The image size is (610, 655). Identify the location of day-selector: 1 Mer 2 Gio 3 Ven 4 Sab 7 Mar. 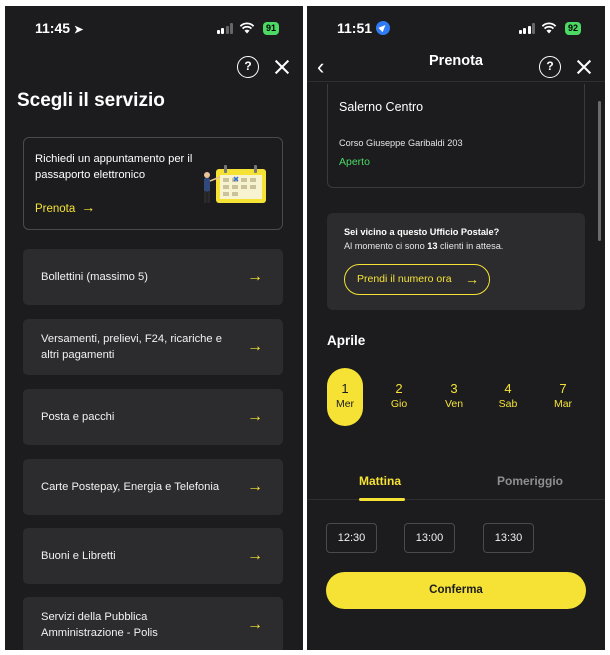
(463, 397).